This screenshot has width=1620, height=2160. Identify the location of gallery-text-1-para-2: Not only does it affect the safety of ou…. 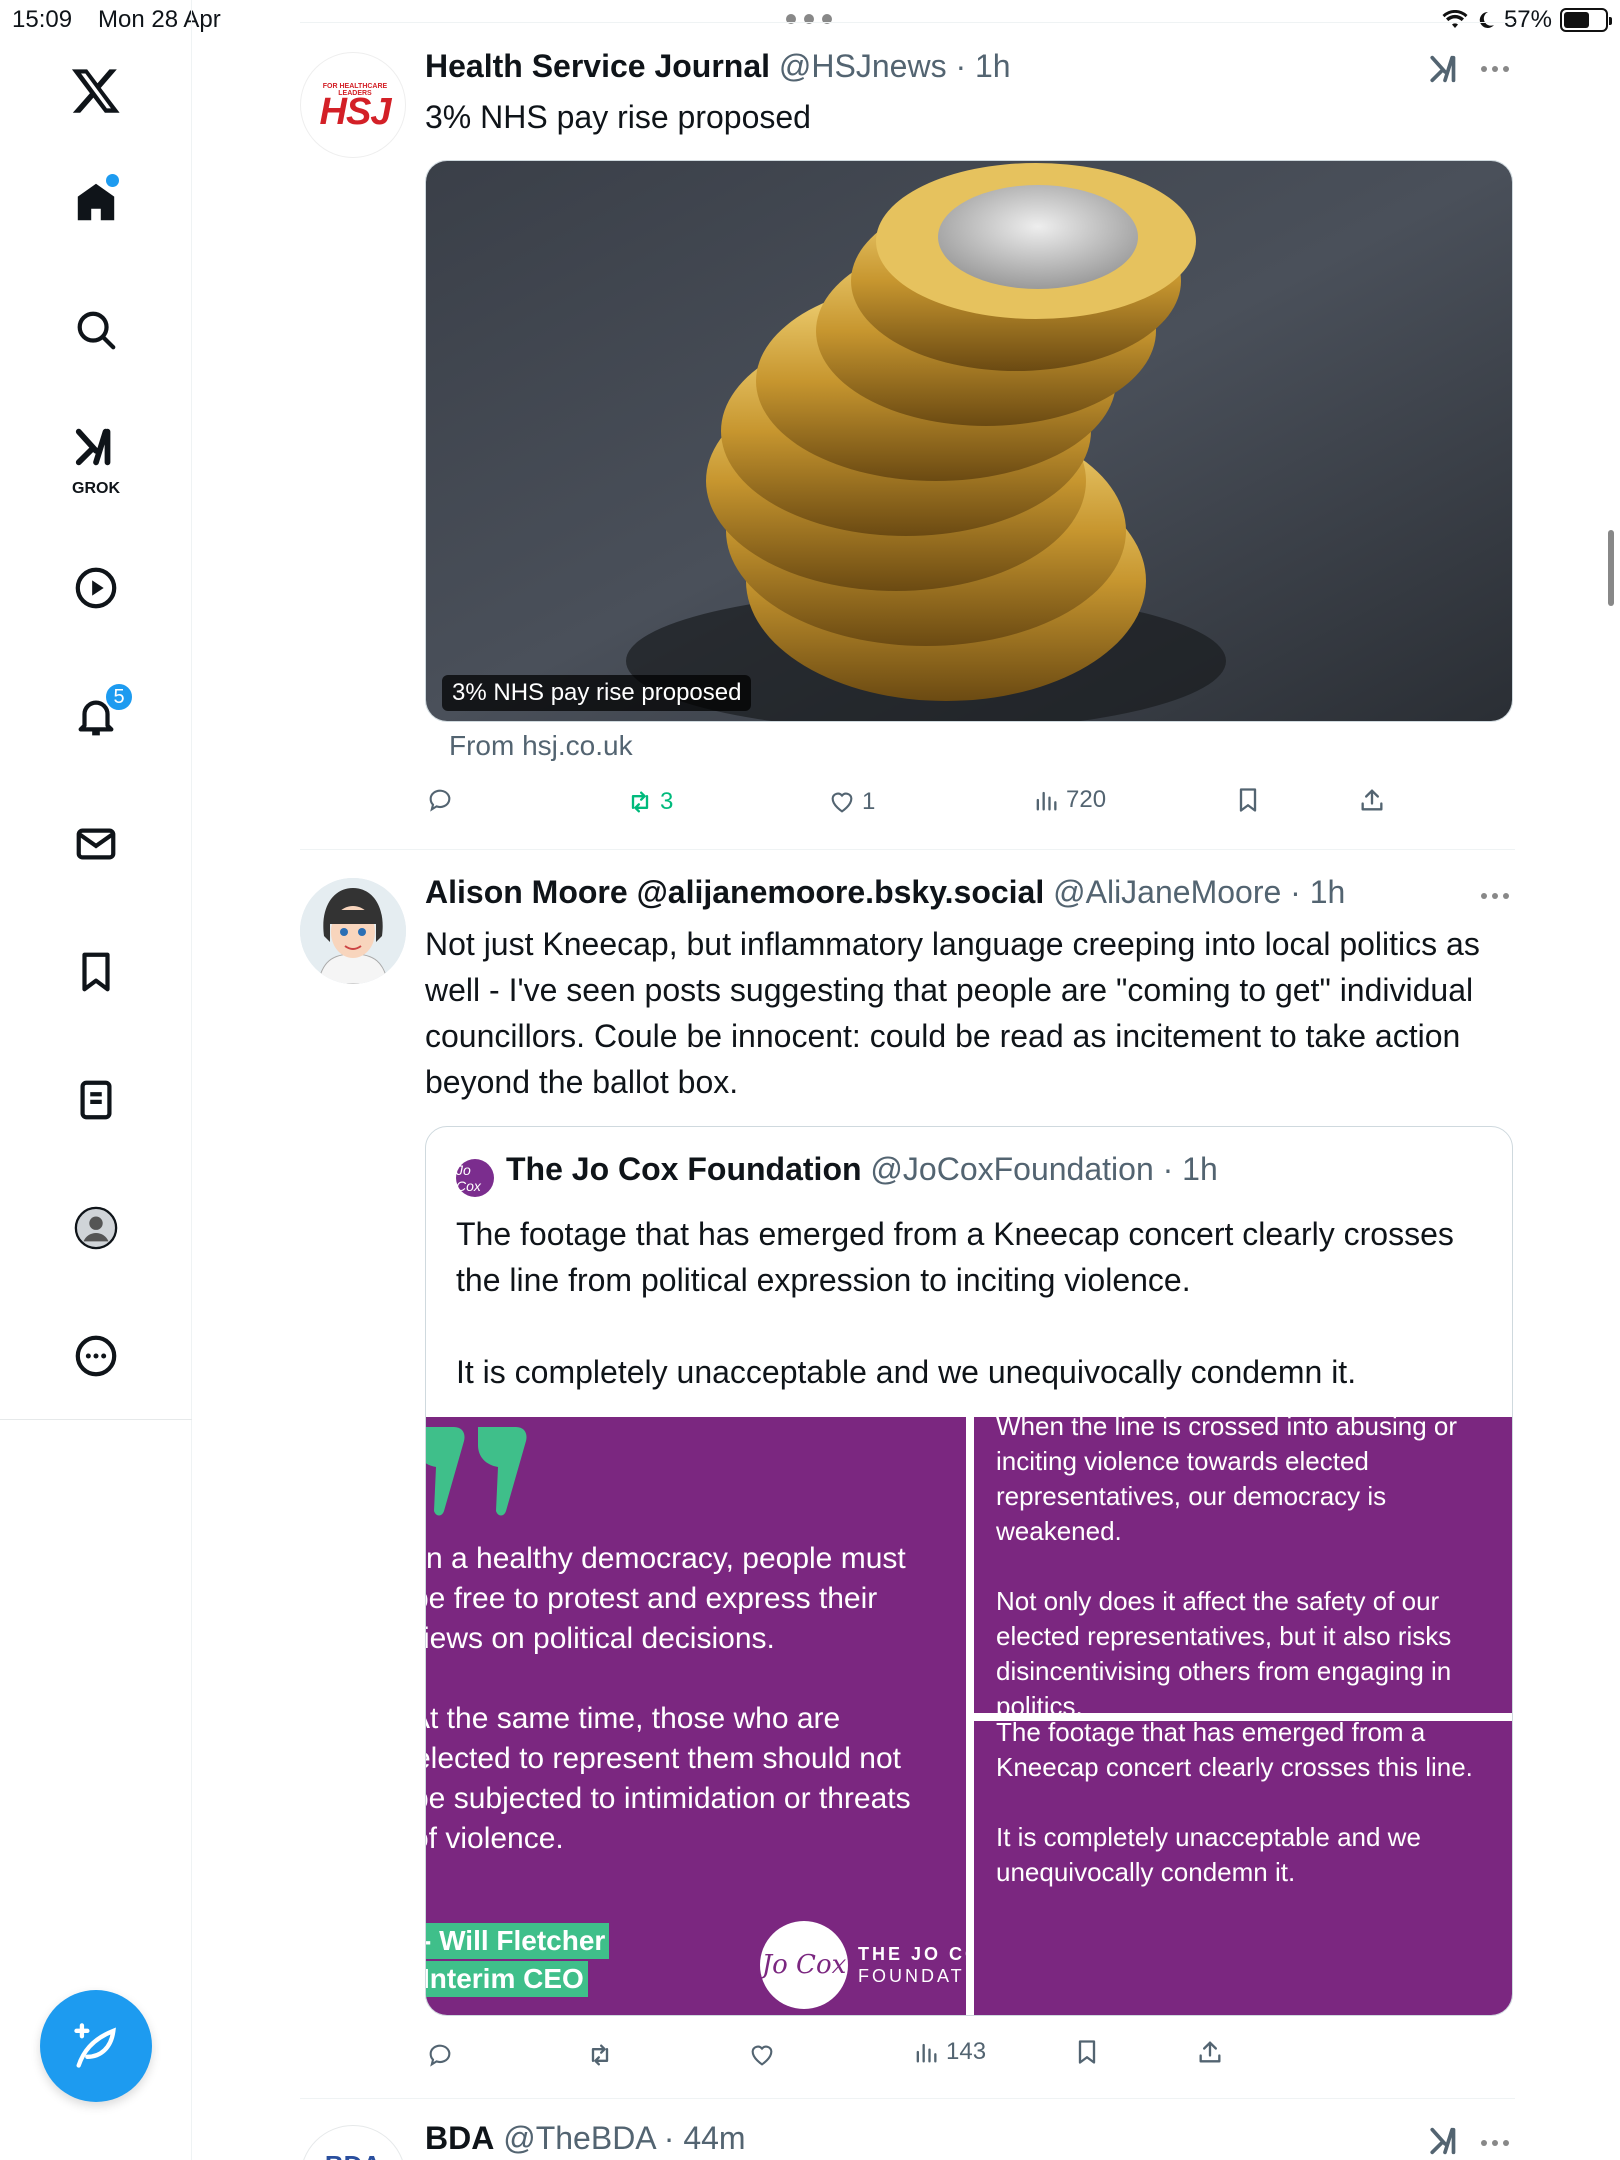
(1224, 1649).